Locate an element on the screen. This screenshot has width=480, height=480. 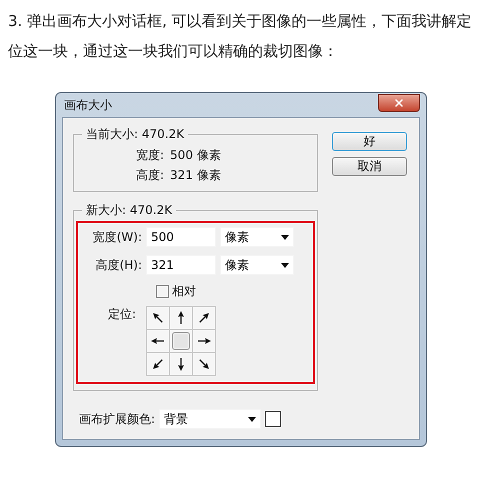
field-value: 500 像素 is located at coordinates (195, 155).